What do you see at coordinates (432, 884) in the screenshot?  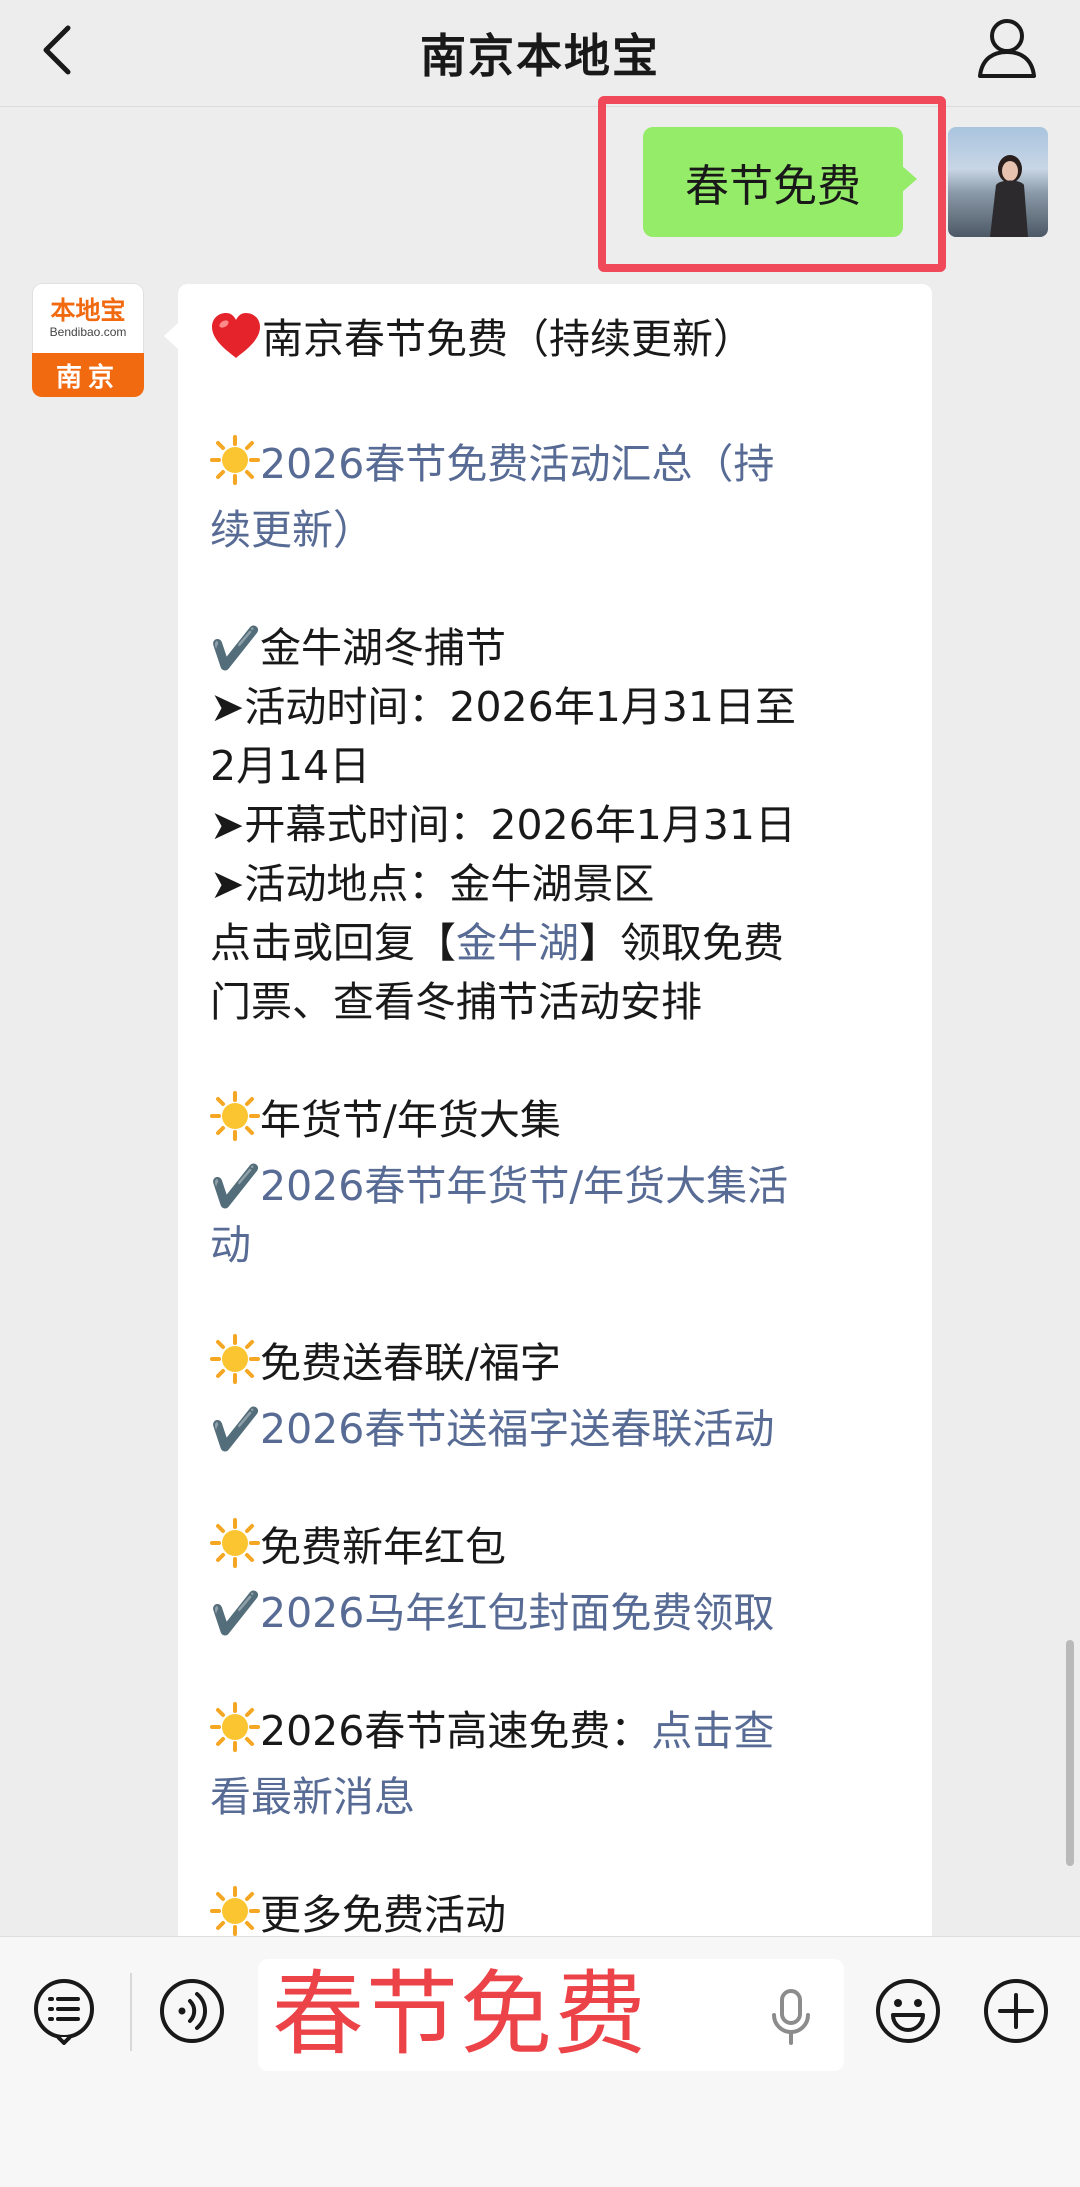 I see `jinniuhu-location: ➤活动地点：金牛湖景区` at bounding box center [432, 884].